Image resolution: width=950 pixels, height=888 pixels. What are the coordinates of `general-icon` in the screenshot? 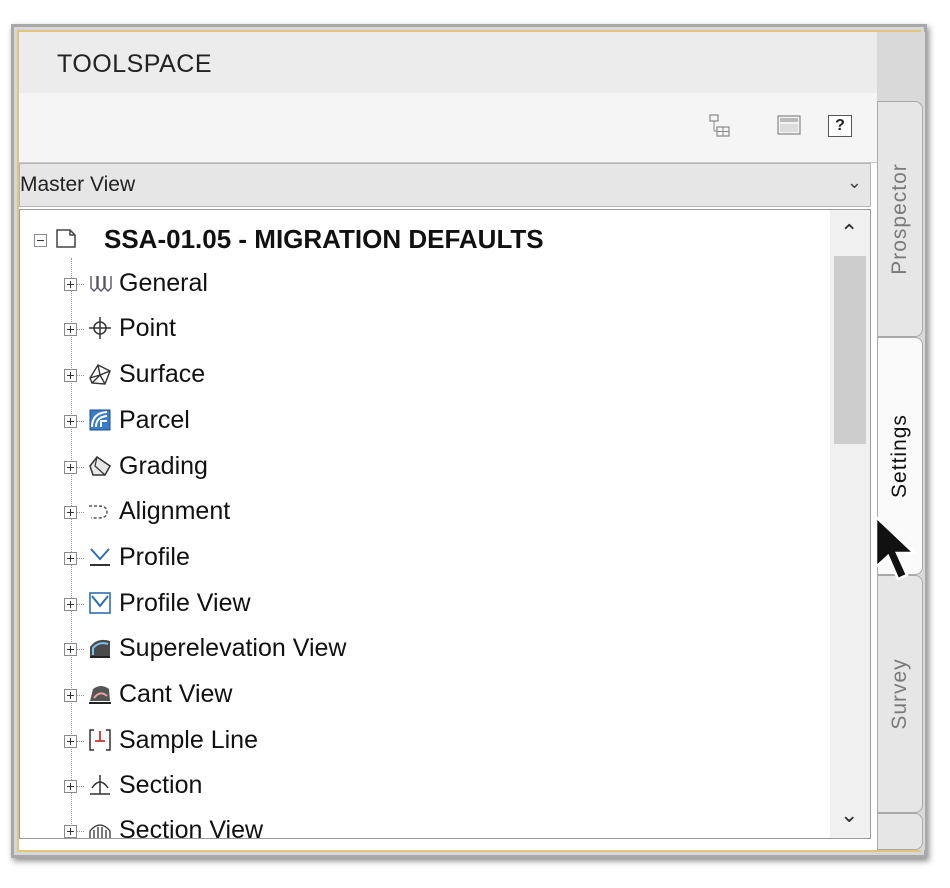 It's located at (100, 284).